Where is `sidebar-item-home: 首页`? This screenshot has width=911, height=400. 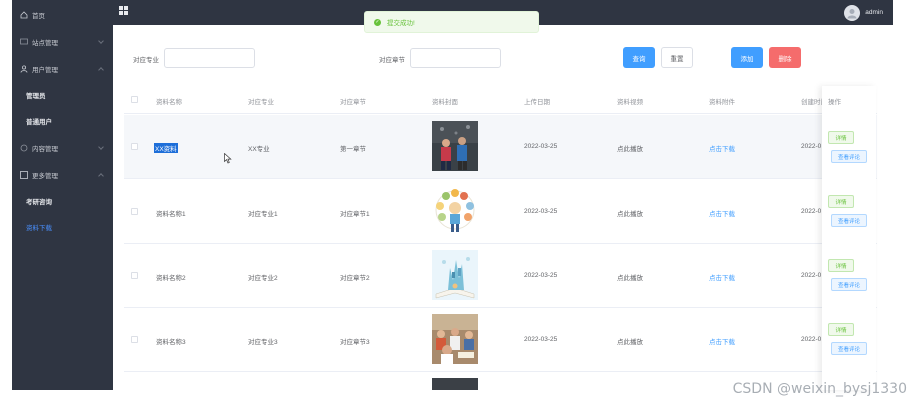 sidebar-item-home: 首页 is located at coordinates (62, 14).